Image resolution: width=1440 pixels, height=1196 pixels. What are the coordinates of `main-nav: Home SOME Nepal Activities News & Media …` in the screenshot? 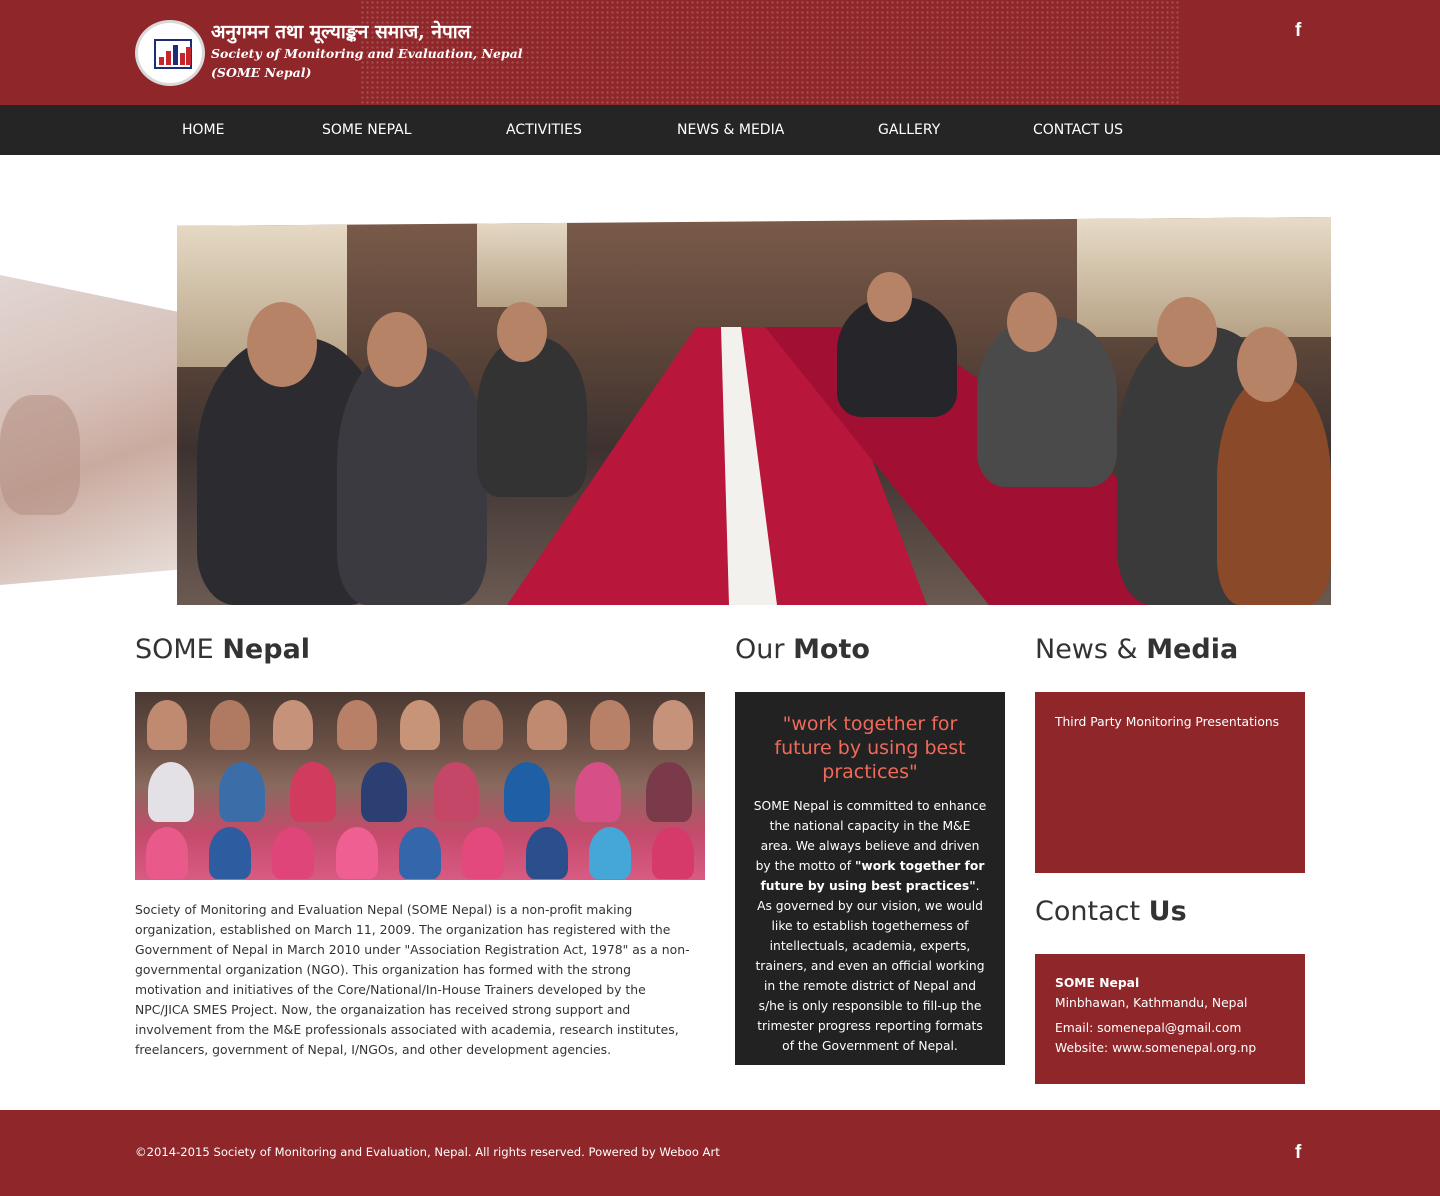 It's located at (720, 130).